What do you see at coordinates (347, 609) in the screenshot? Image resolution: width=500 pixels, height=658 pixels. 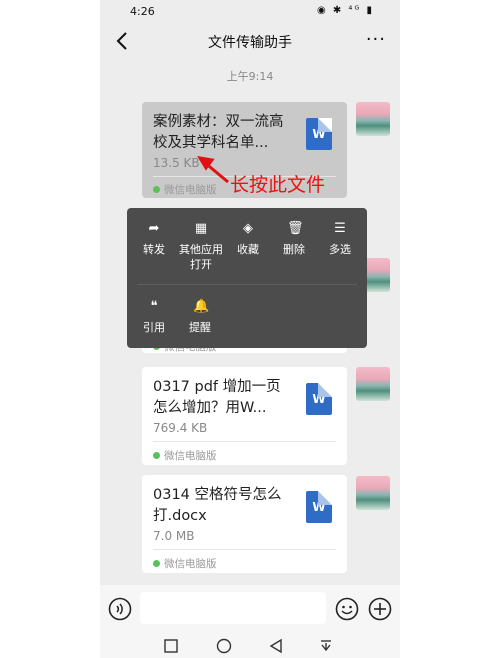 I see `emoji-icon` at bounding box center [347, 609].